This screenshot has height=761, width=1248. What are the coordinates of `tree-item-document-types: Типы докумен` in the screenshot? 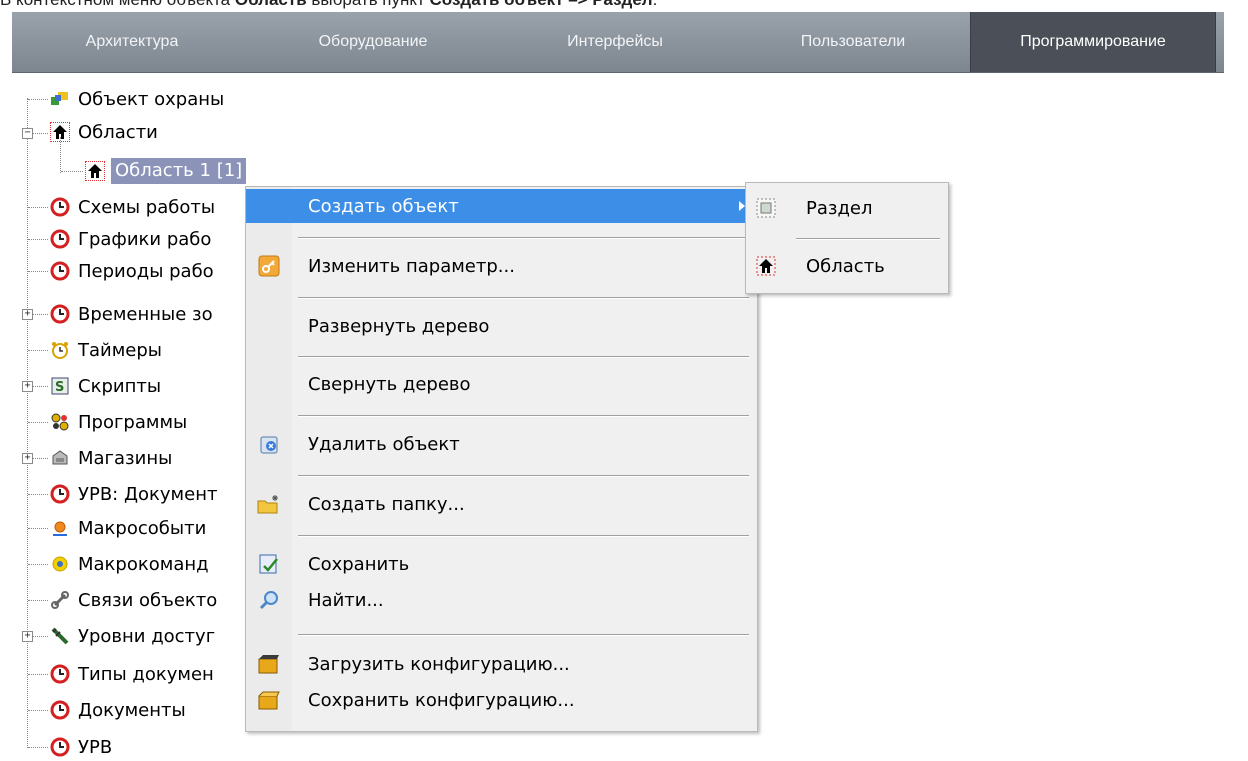 It's located at (132, 674).